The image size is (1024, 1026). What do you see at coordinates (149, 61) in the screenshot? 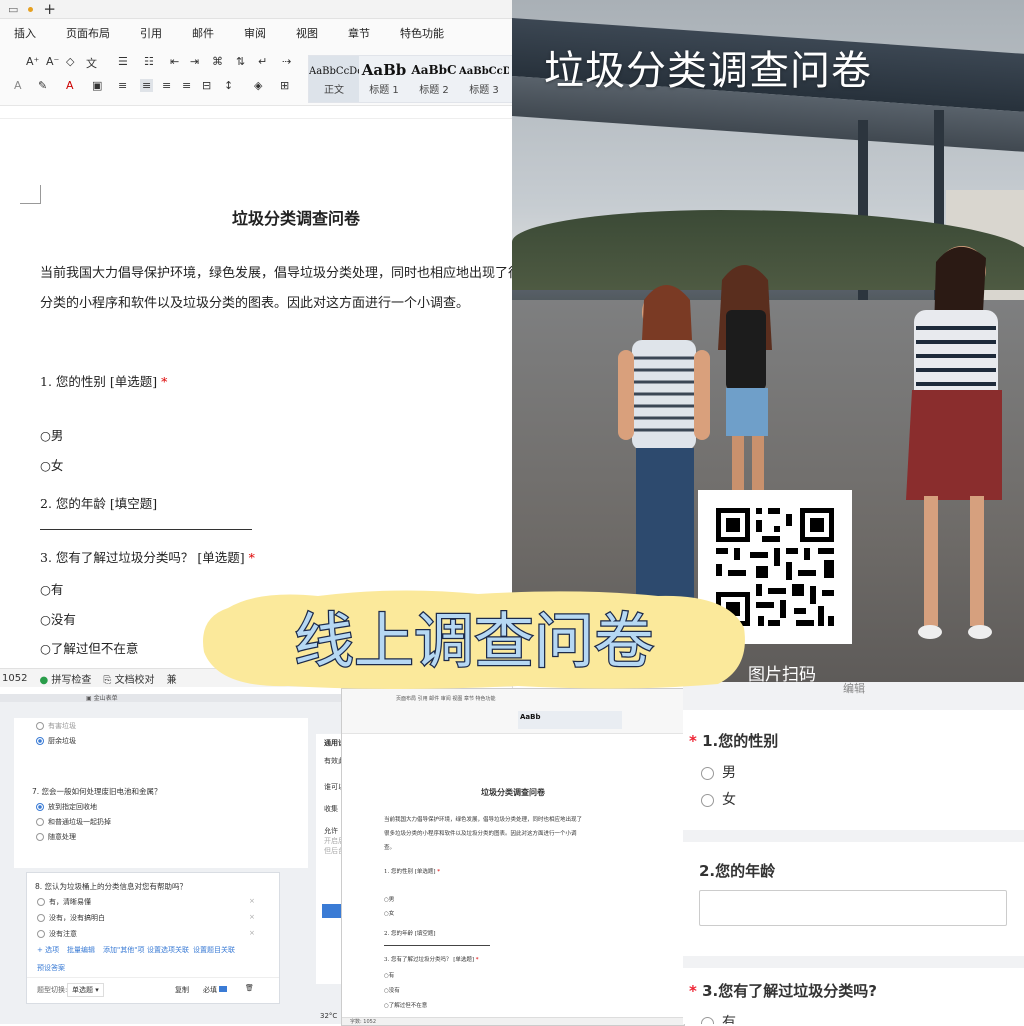
I see `number-list-icon: ☷` at bounding box center [149, 61].